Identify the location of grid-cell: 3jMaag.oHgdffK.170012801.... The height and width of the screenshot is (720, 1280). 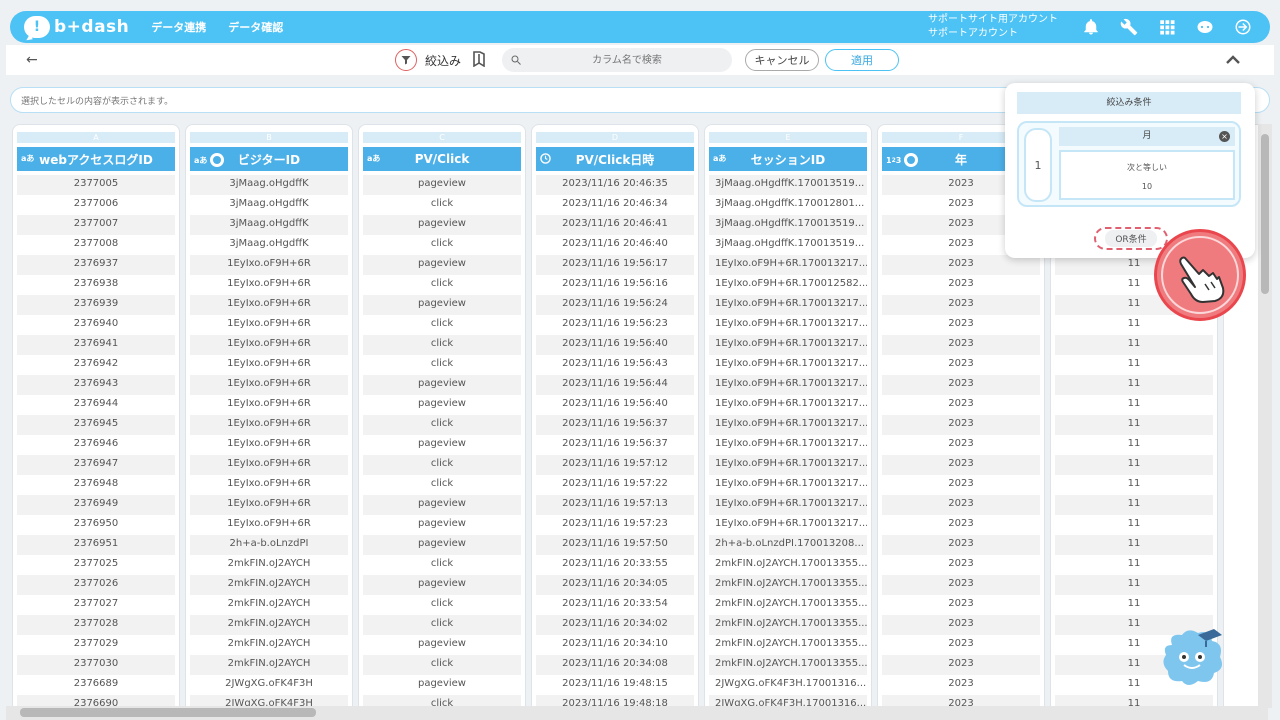
(788, 205).